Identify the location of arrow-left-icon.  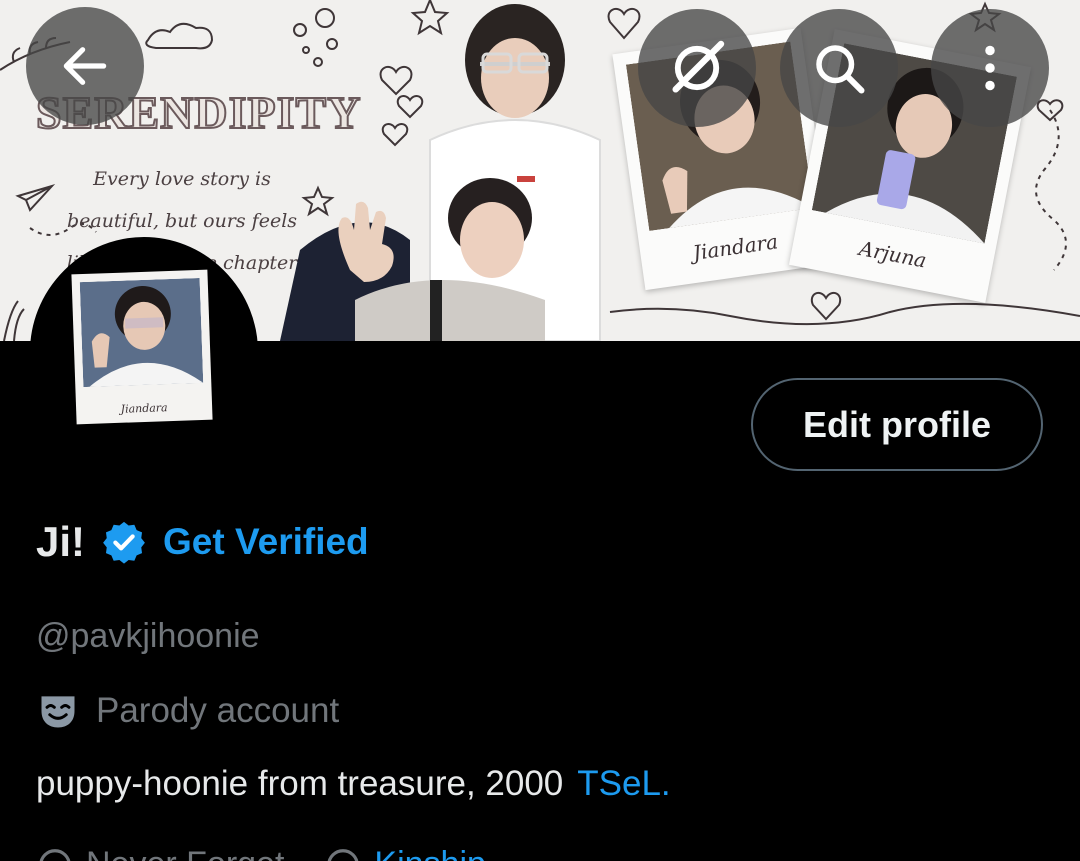
(85, 66).